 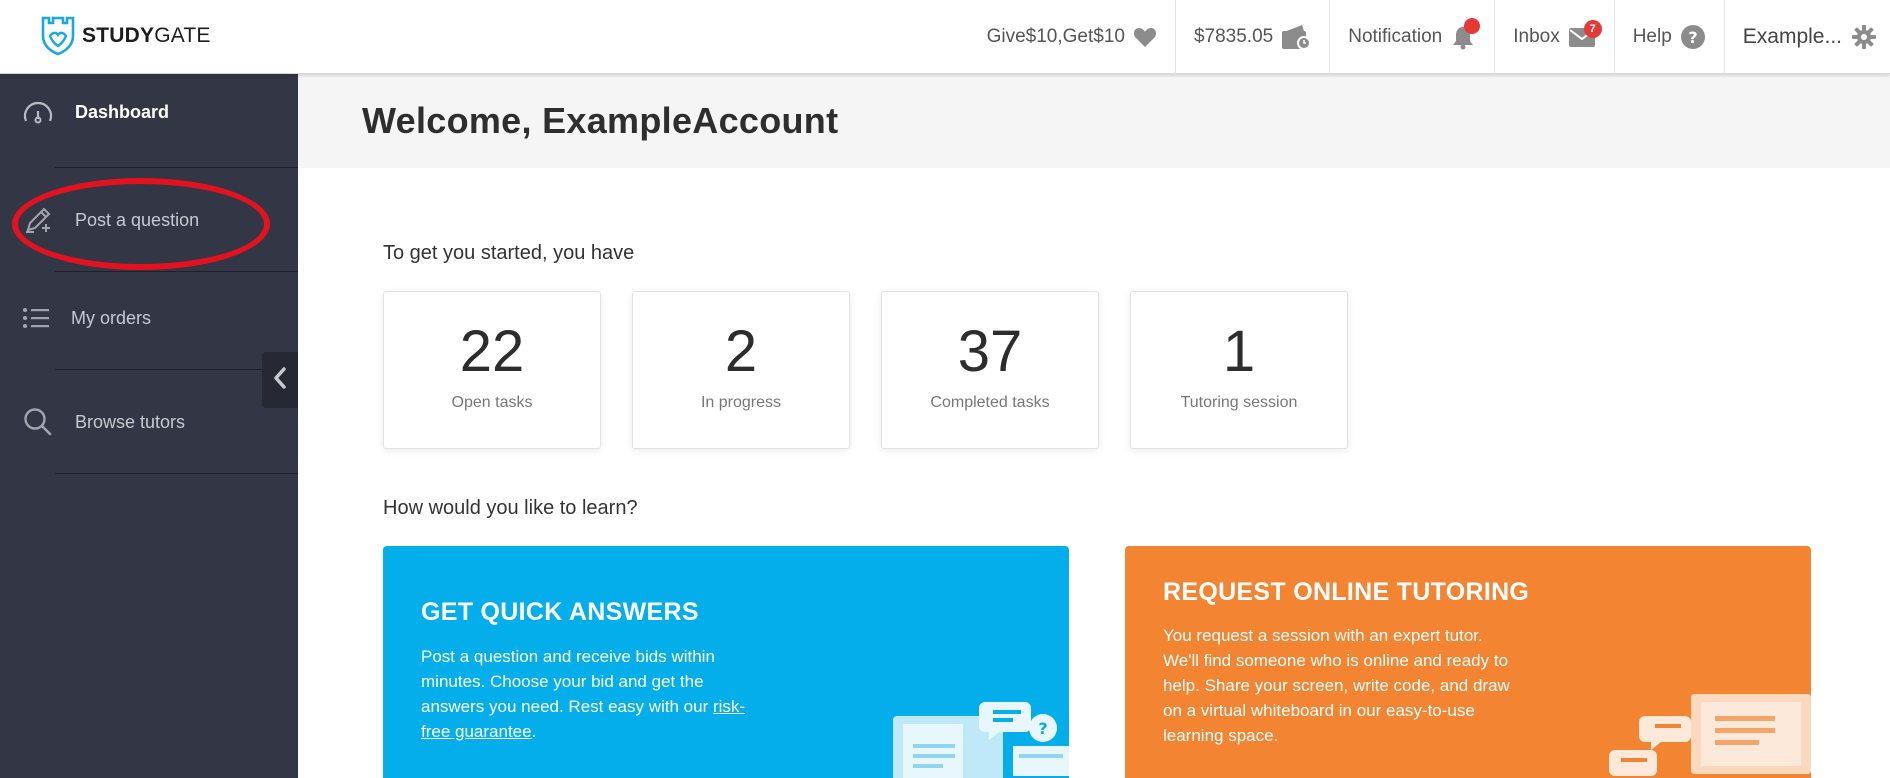 I want to click on sidebar-item-post-question: Post a question, so click(x=149, y=220).